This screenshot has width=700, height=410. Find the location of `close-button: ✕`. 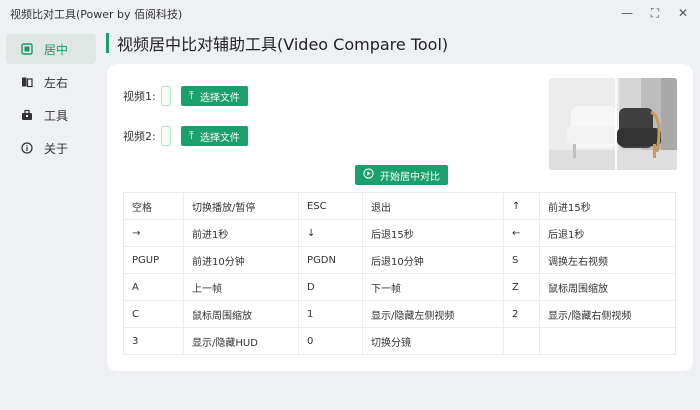

close-button: ✕ is located at coordinates (683, 13).